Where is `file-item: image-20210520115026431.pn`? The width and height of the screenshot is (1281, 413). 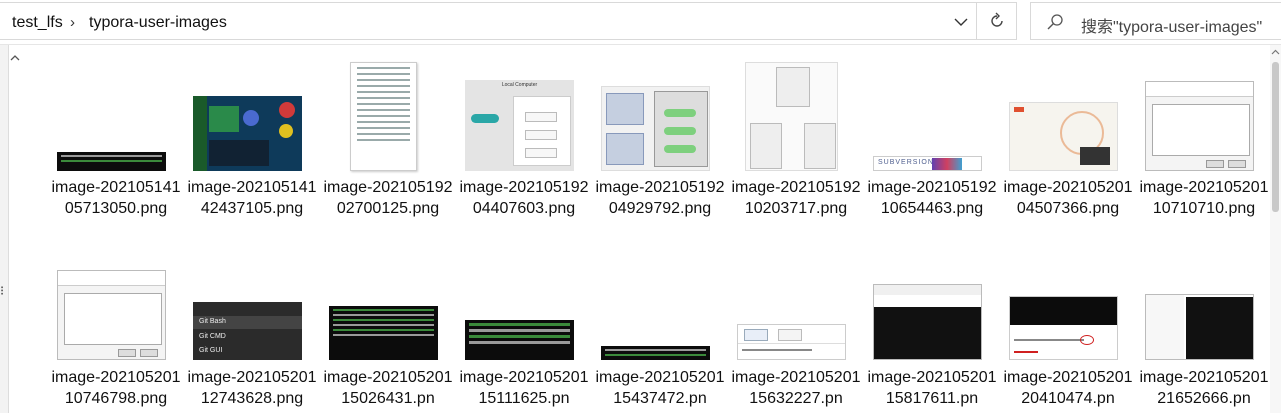
file-item: image-20210520115026431.pn is located at coordinates (388, 336).